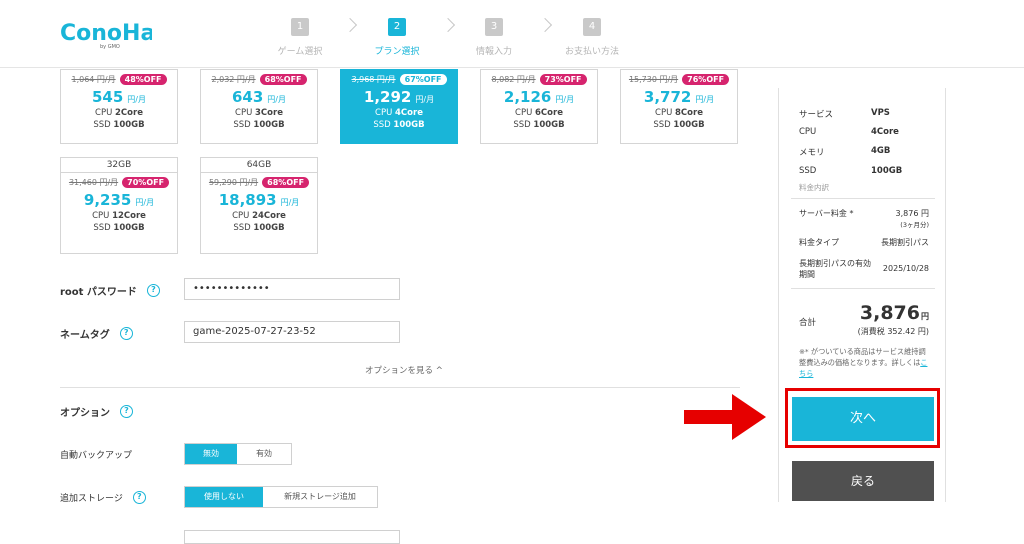 This screenshot has height=544, width=1024. I want to click on partial-field, so click(292, 537).